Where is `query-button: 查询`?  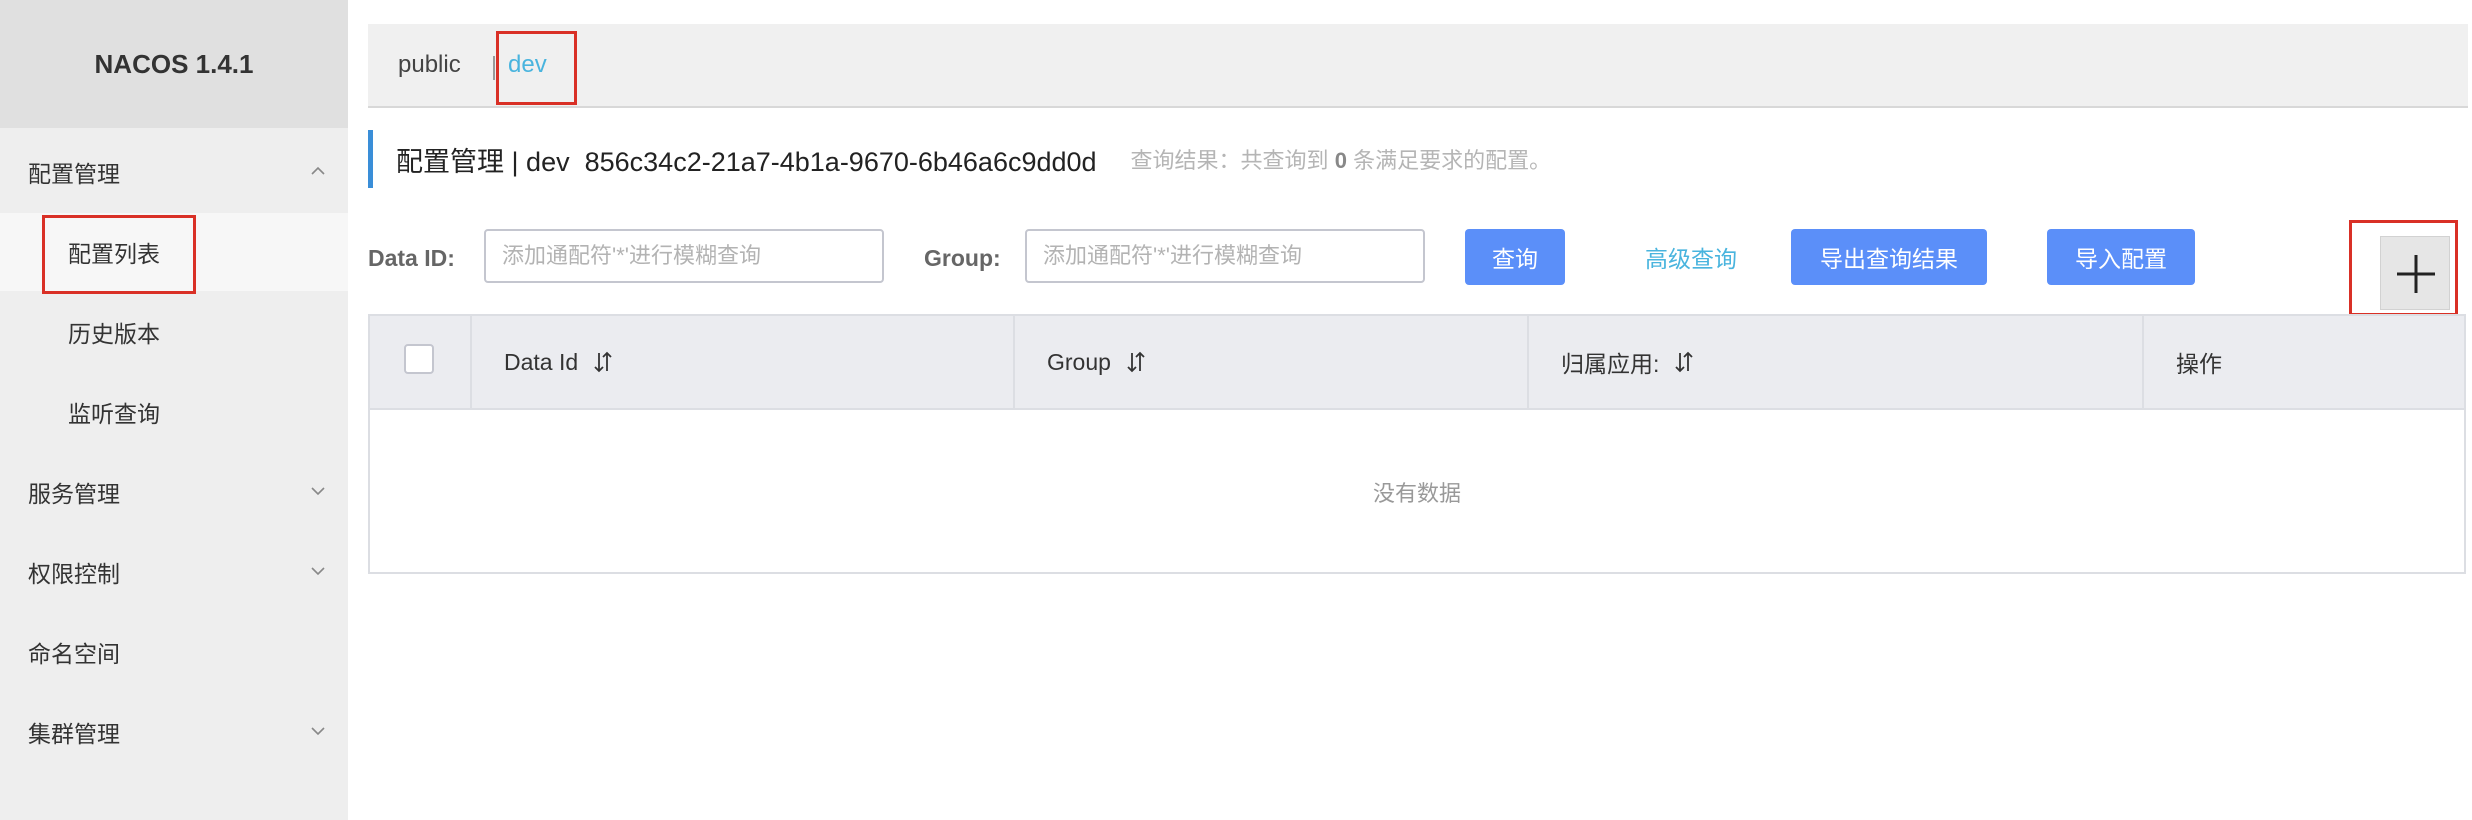
query-button: 查询 is located at coordinates (1515, 257).